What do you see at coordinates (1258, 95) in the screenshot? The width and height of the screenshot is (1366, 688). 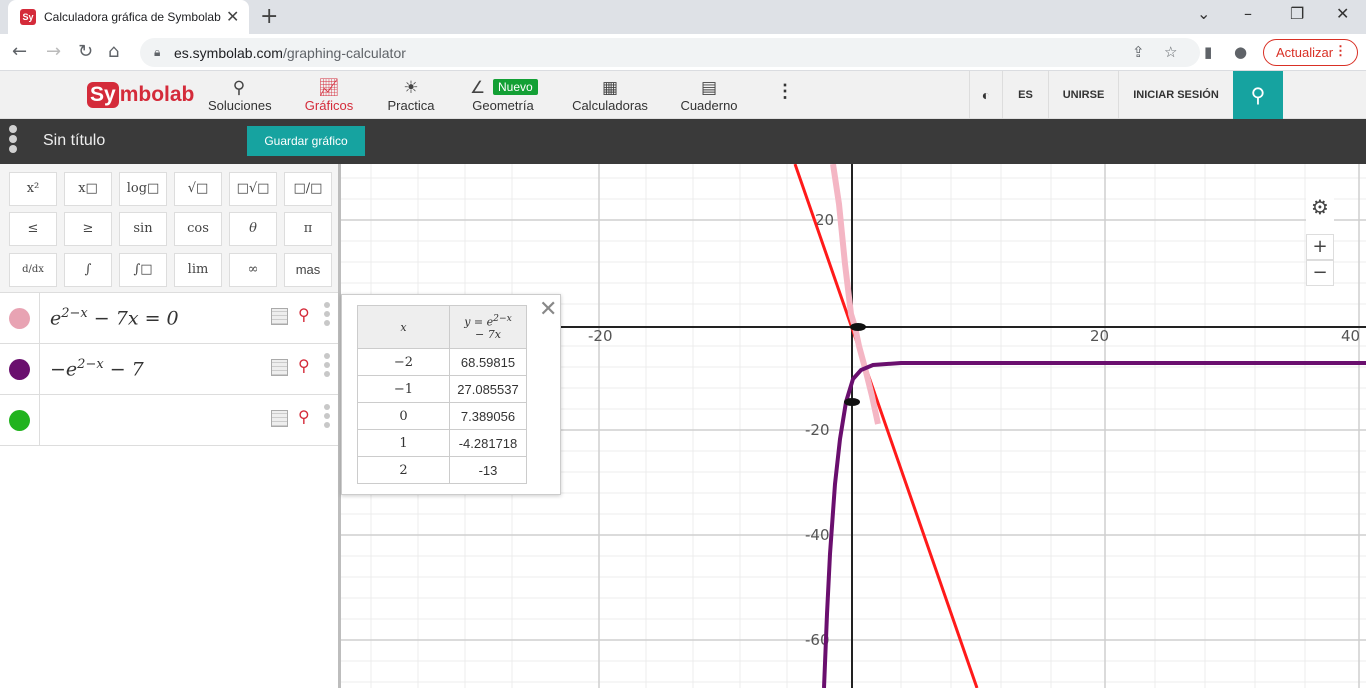 I see `site-search-button: ⚲` at bounding box center [1258, 95].